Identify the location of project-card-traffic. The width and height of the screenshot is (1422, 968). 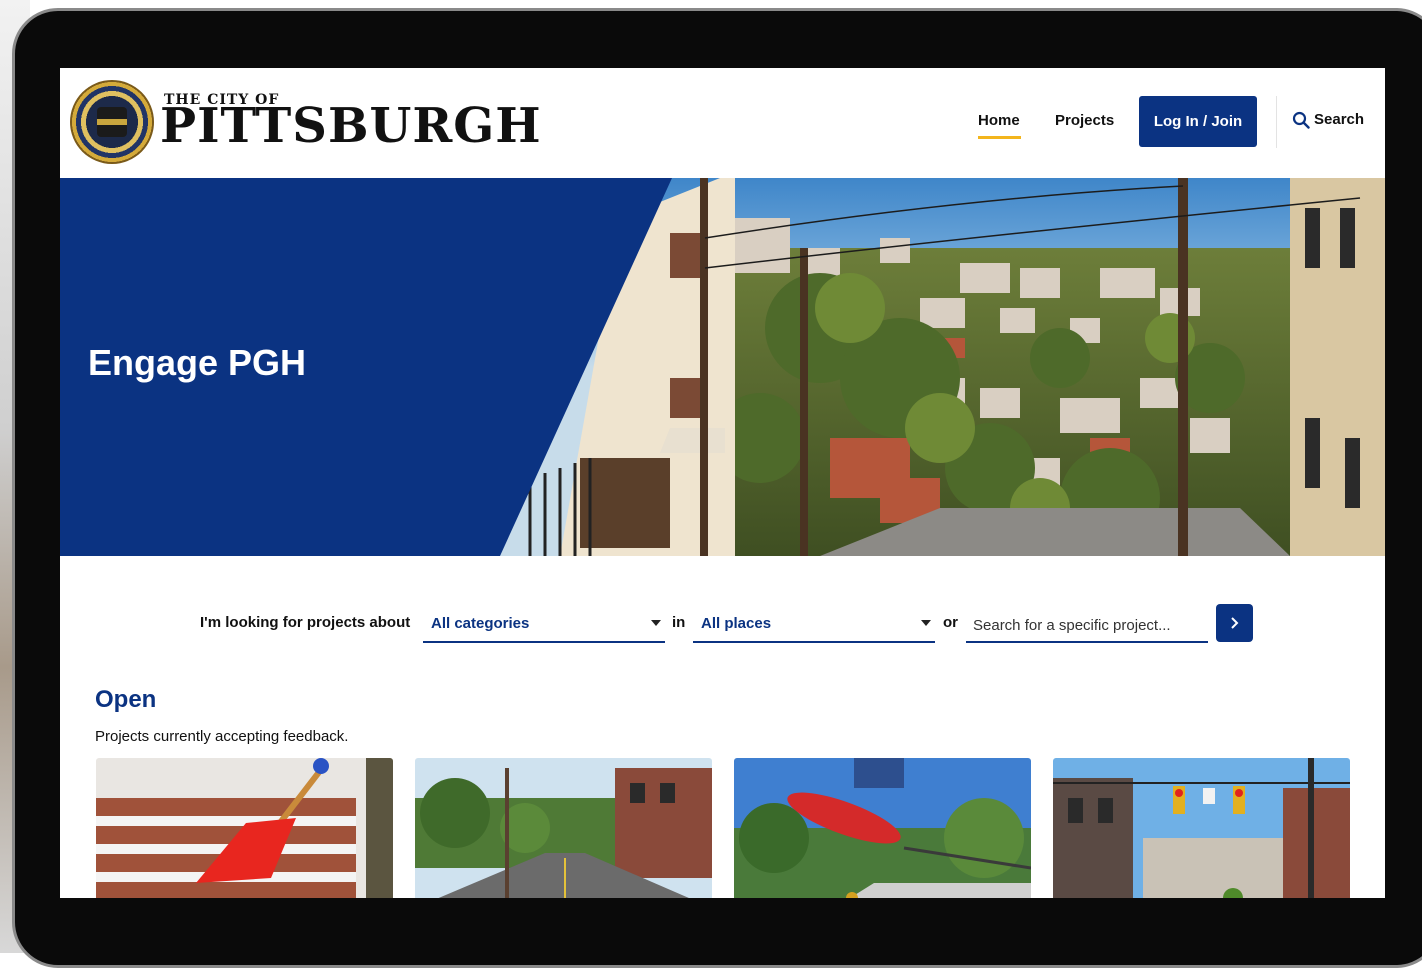
(1201, 828).